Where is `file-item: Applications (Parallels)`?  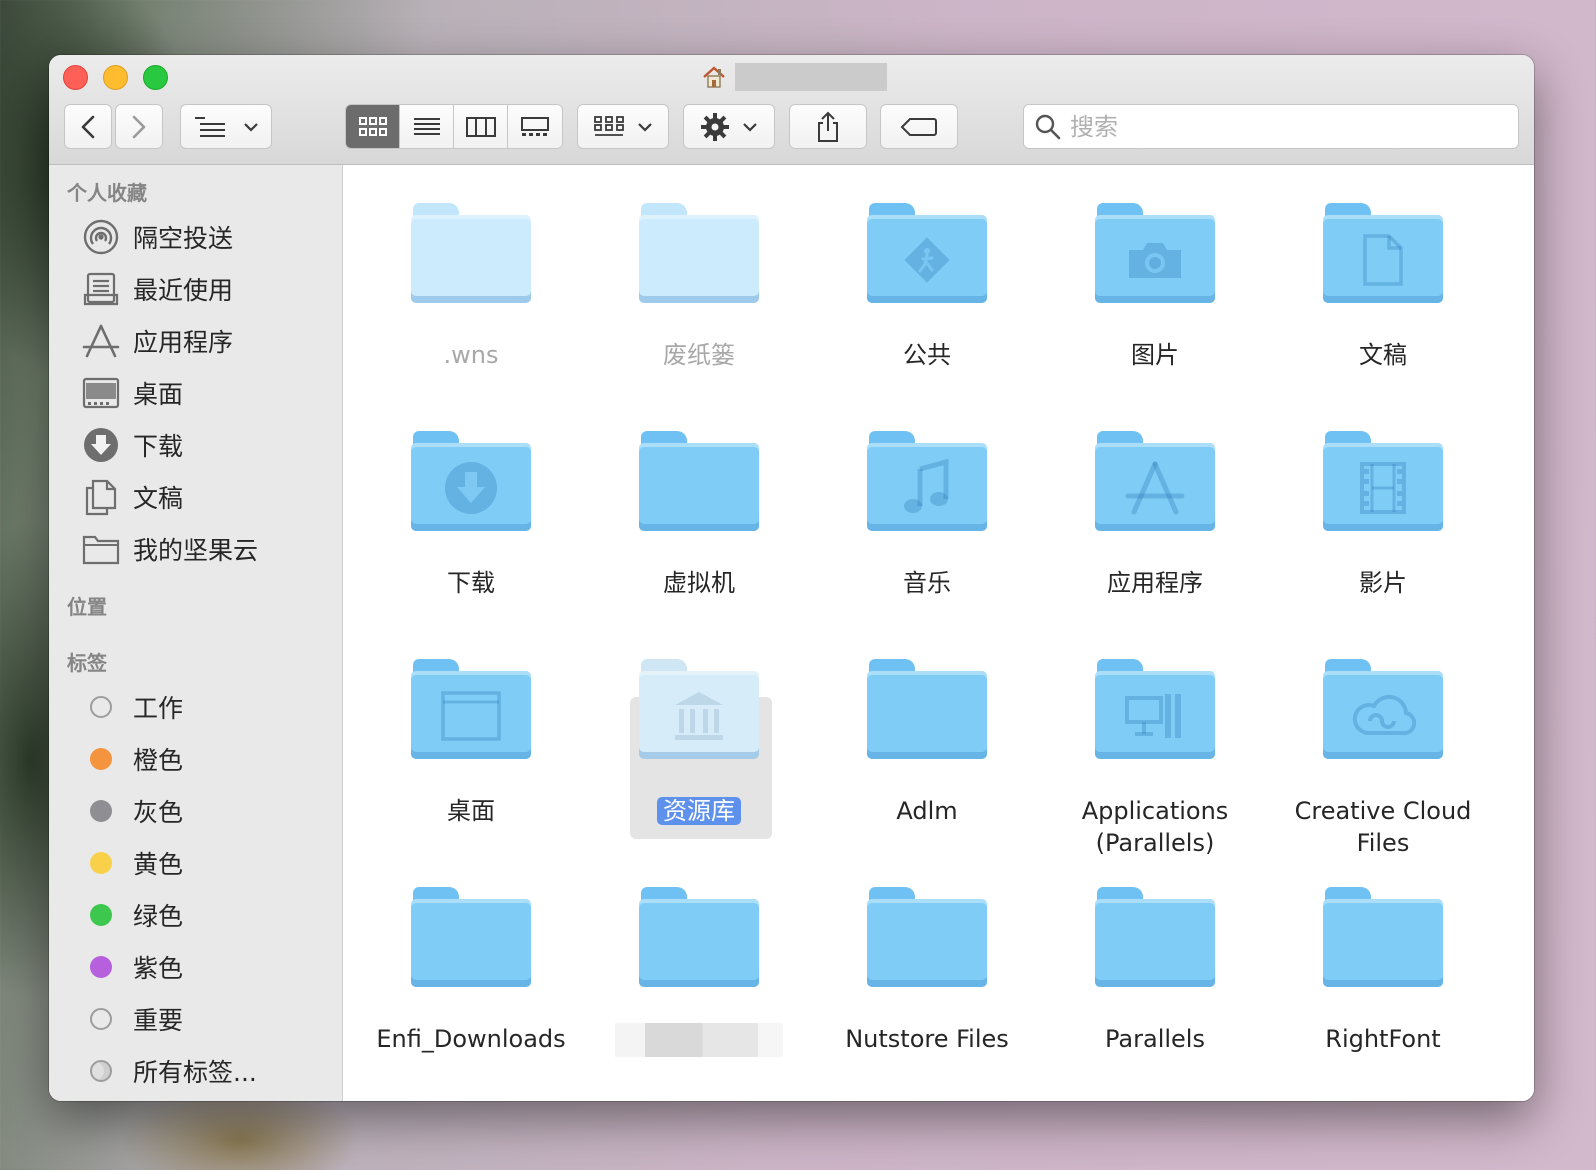
file-item: Applications (Parallels) is located at coordinates (1155, 759).